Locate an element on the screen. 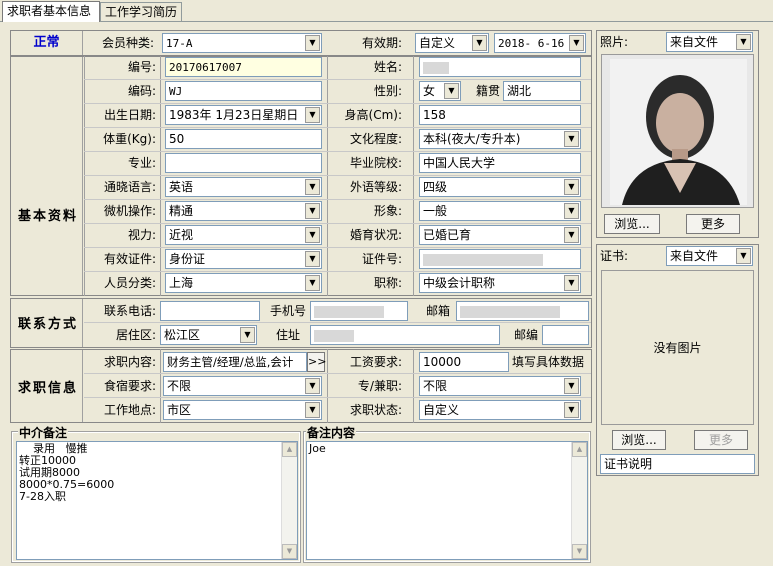 The image size is (773, 566). certificate-caption-field: 证书说明 is located at coordinates (677, 464).